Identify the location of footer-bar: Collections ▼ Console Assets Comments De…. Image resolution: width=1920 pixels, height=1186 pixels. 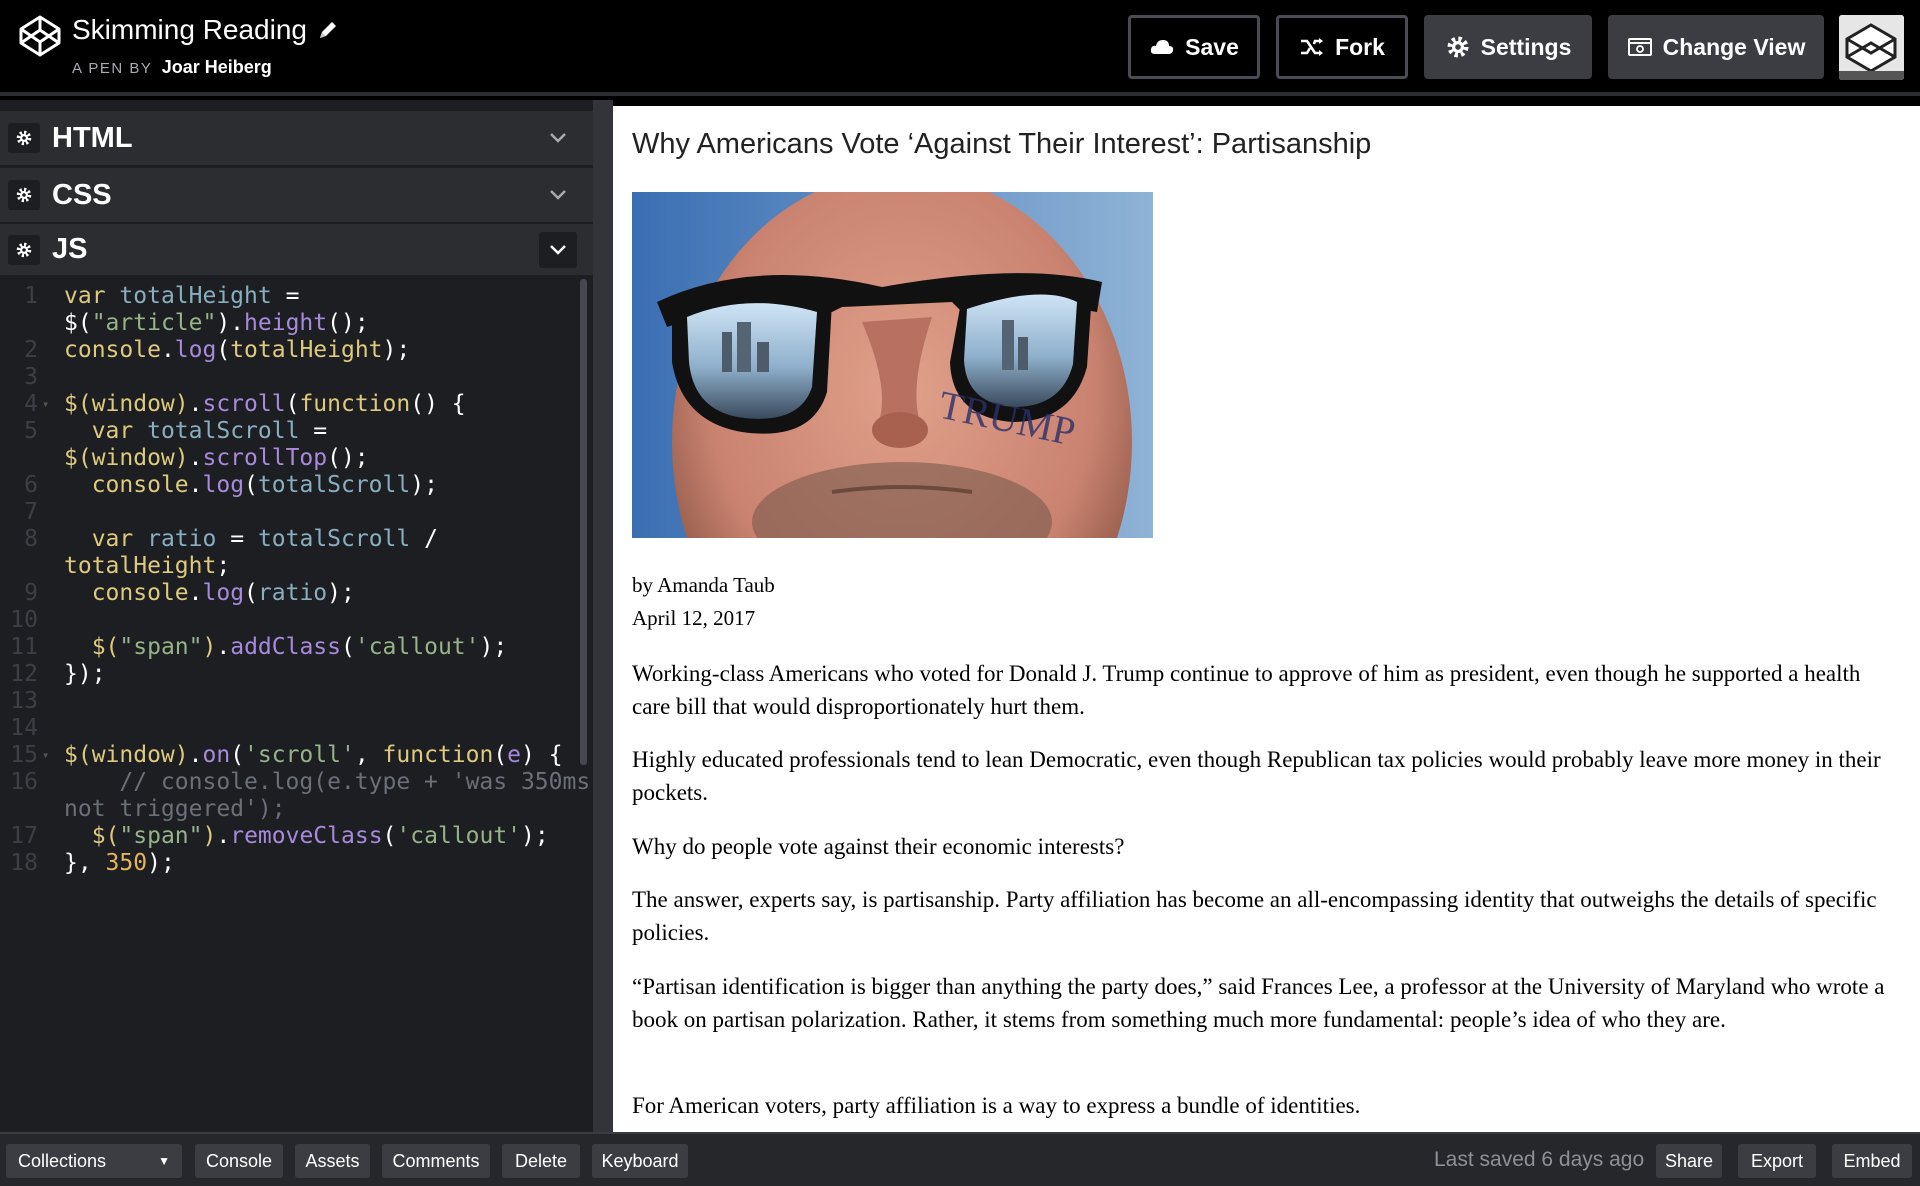
(960, 1159).